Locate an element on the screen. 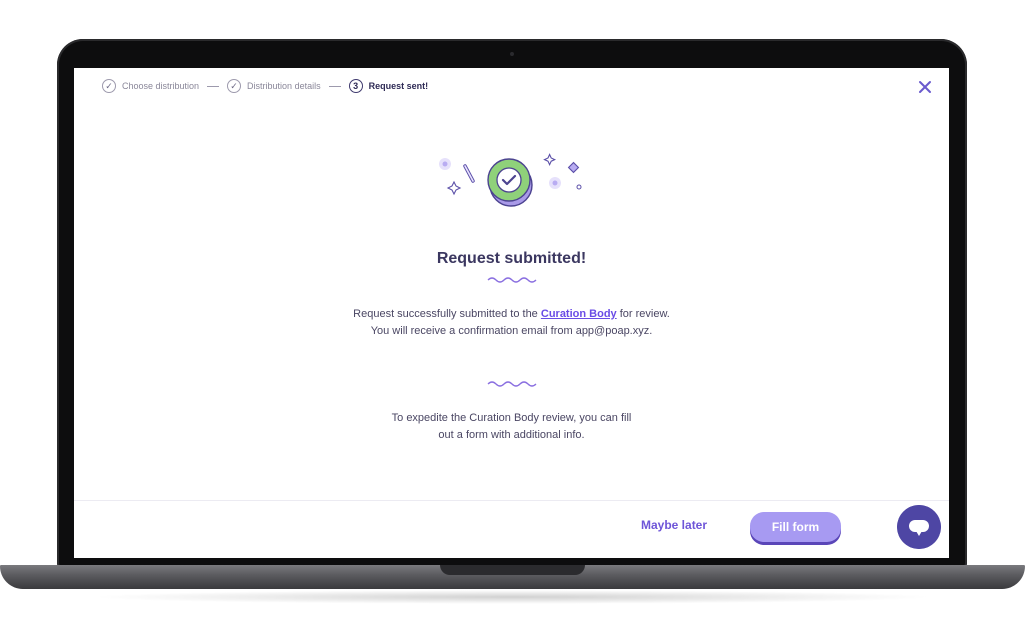 This screenshot has height=624, width=1025. step-choose-distribution: ✓ Choose distribution is located at coordinates (150, 86).